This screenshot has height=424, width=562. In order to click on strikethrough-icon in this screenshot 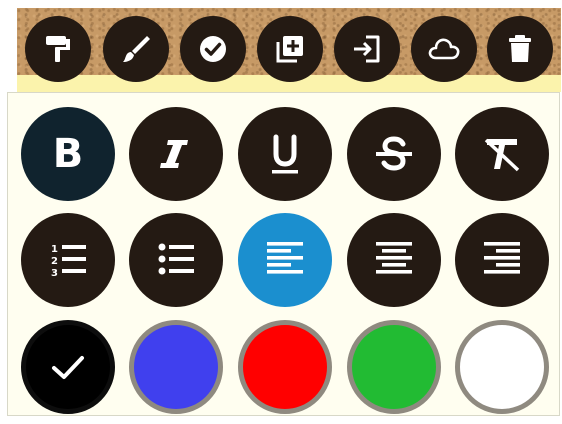, I will do `click(394, 153)`.